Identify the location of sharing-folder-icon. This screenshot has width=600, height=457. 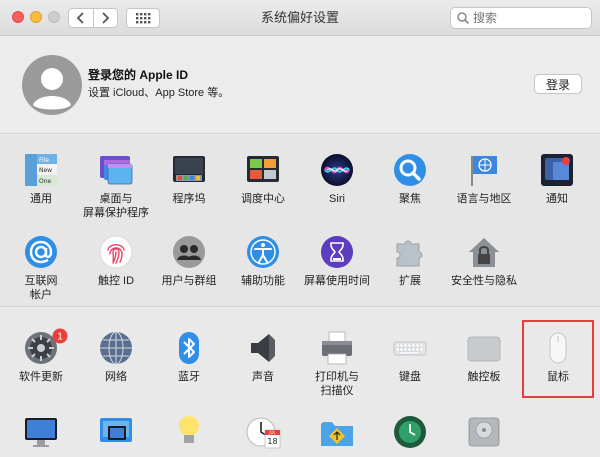
(337, 434).